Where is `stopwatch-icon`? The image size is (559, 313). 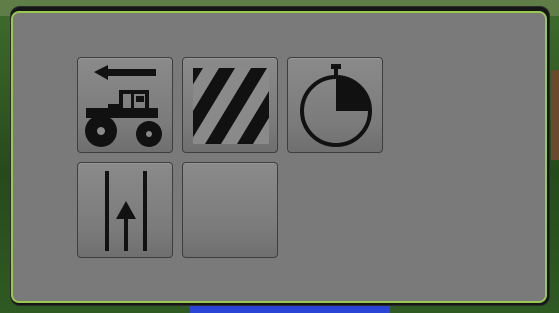 stopwatch-icon is located at coordinates (336, 105).